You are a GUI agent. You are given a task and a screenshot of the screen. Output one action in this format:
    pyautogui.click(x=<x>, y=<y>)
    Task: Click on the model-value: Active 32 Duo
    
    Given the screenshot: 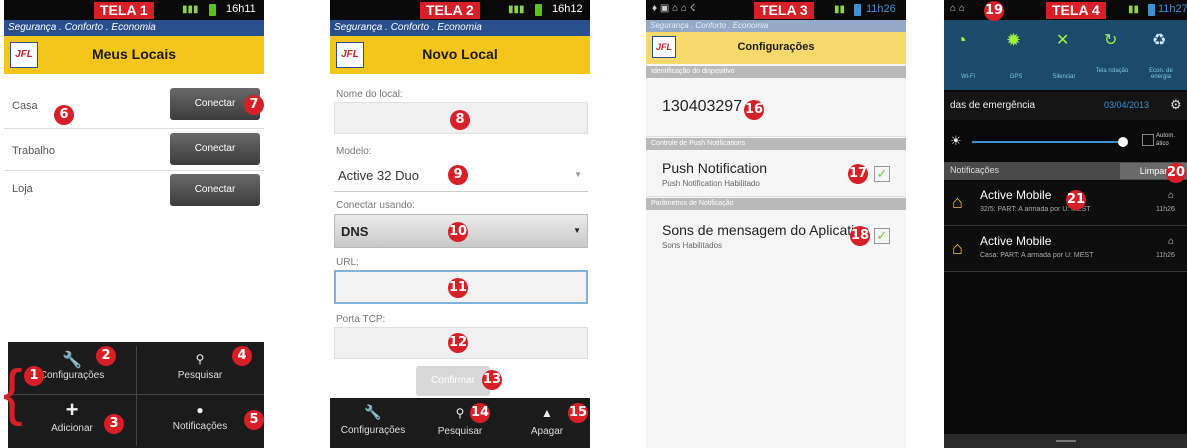 What is the action you would take?
    pyautogui.click(x=378, y=175)
    